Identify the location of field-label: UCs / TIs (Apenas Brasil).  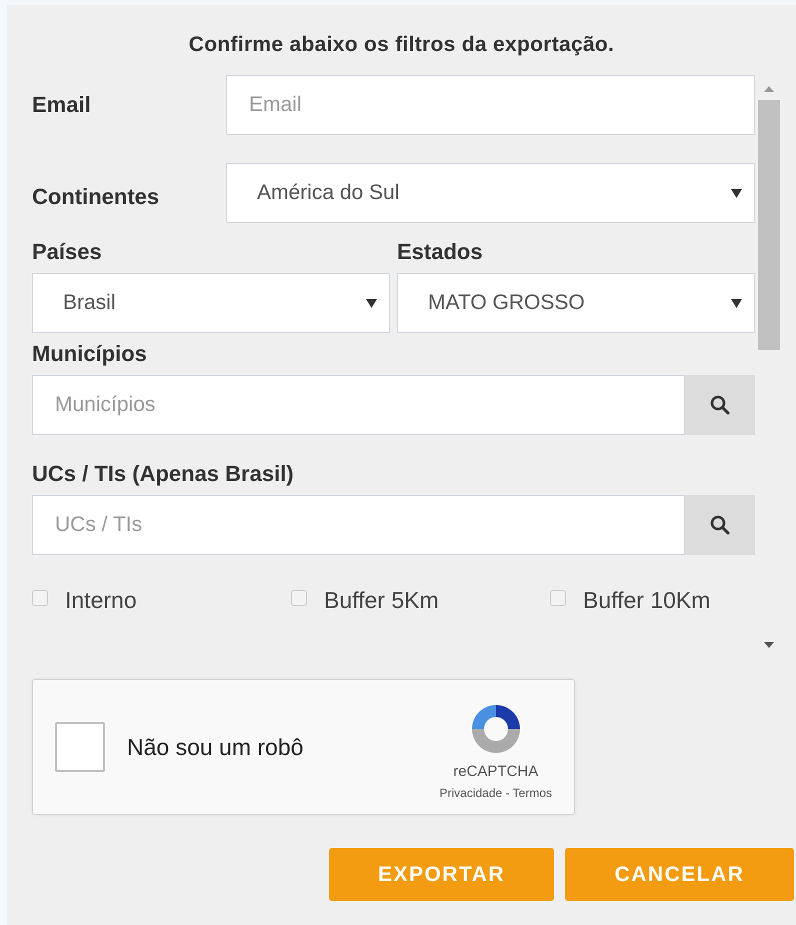
(163, 474).